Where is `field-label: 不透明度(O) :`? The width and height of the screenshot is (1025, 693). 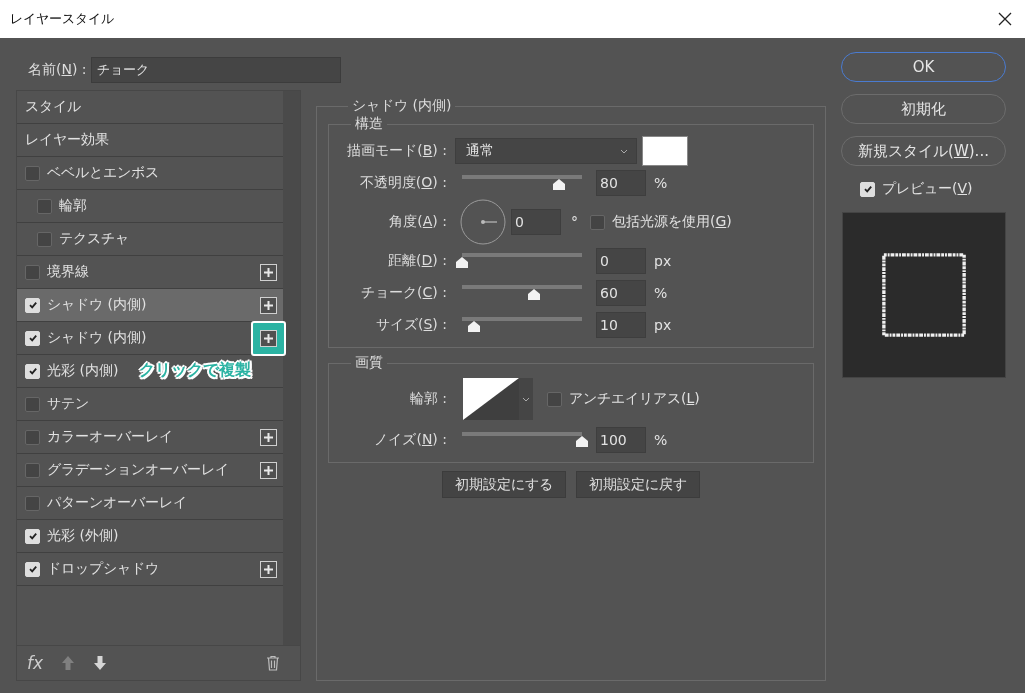 field-label: 不透明度(O) : is located at coordinates (403, 183).